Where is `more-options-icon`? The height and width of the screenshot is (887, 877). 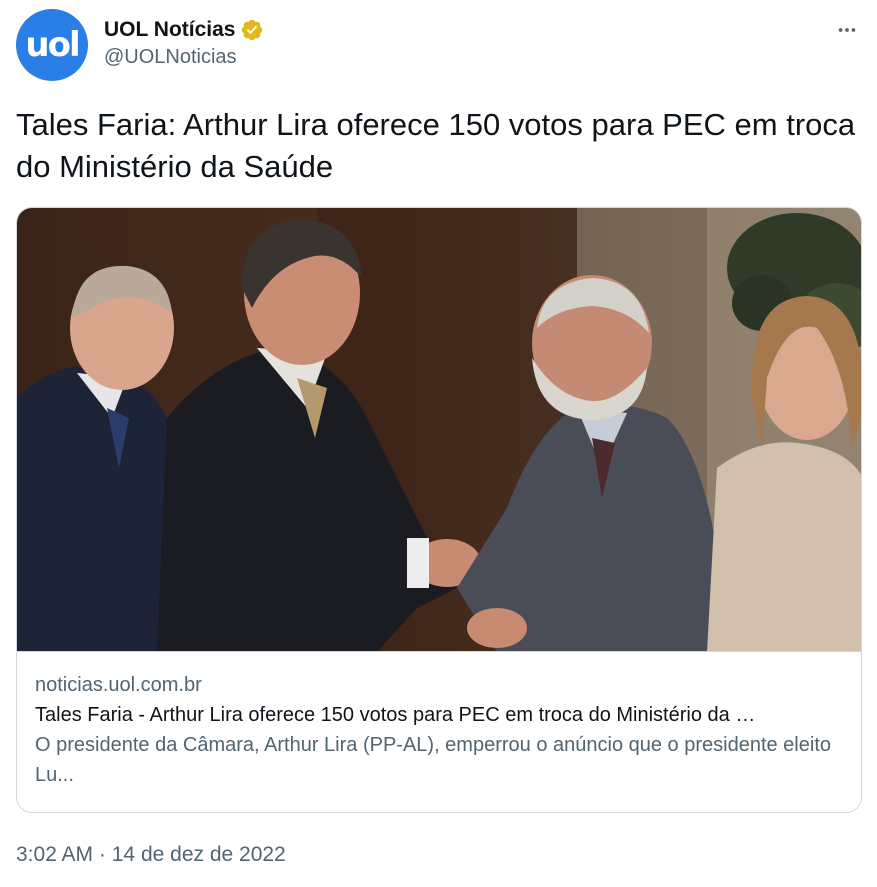
more-options-icon is located at coordinates (847, 30).